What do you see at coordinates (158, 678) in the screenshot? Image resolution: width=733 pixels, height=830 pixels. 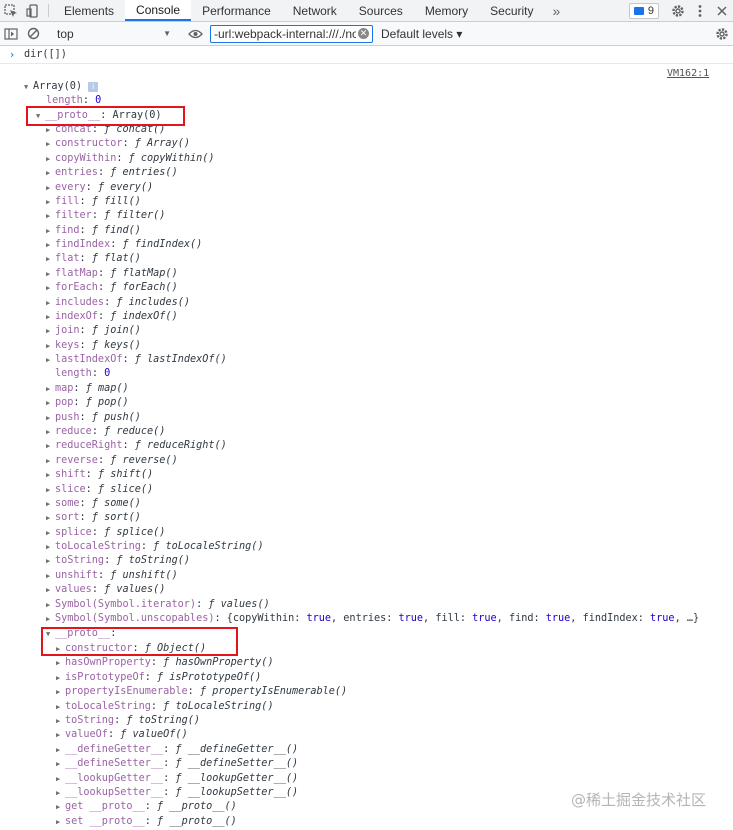 I see `property-row: ▶ isPrototypeOf: ƒ isPrototypeOf()` at bounding box center [158, 678].